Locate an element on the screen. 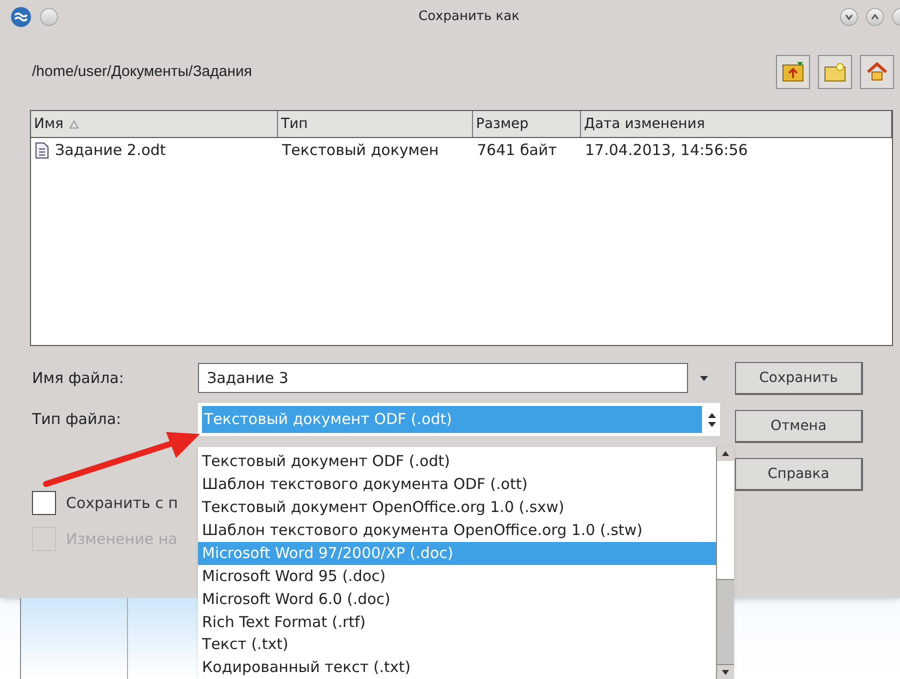 This screenshot has height=679, width=900. field-label: Имя файла: is located at coordinates (78, 378).